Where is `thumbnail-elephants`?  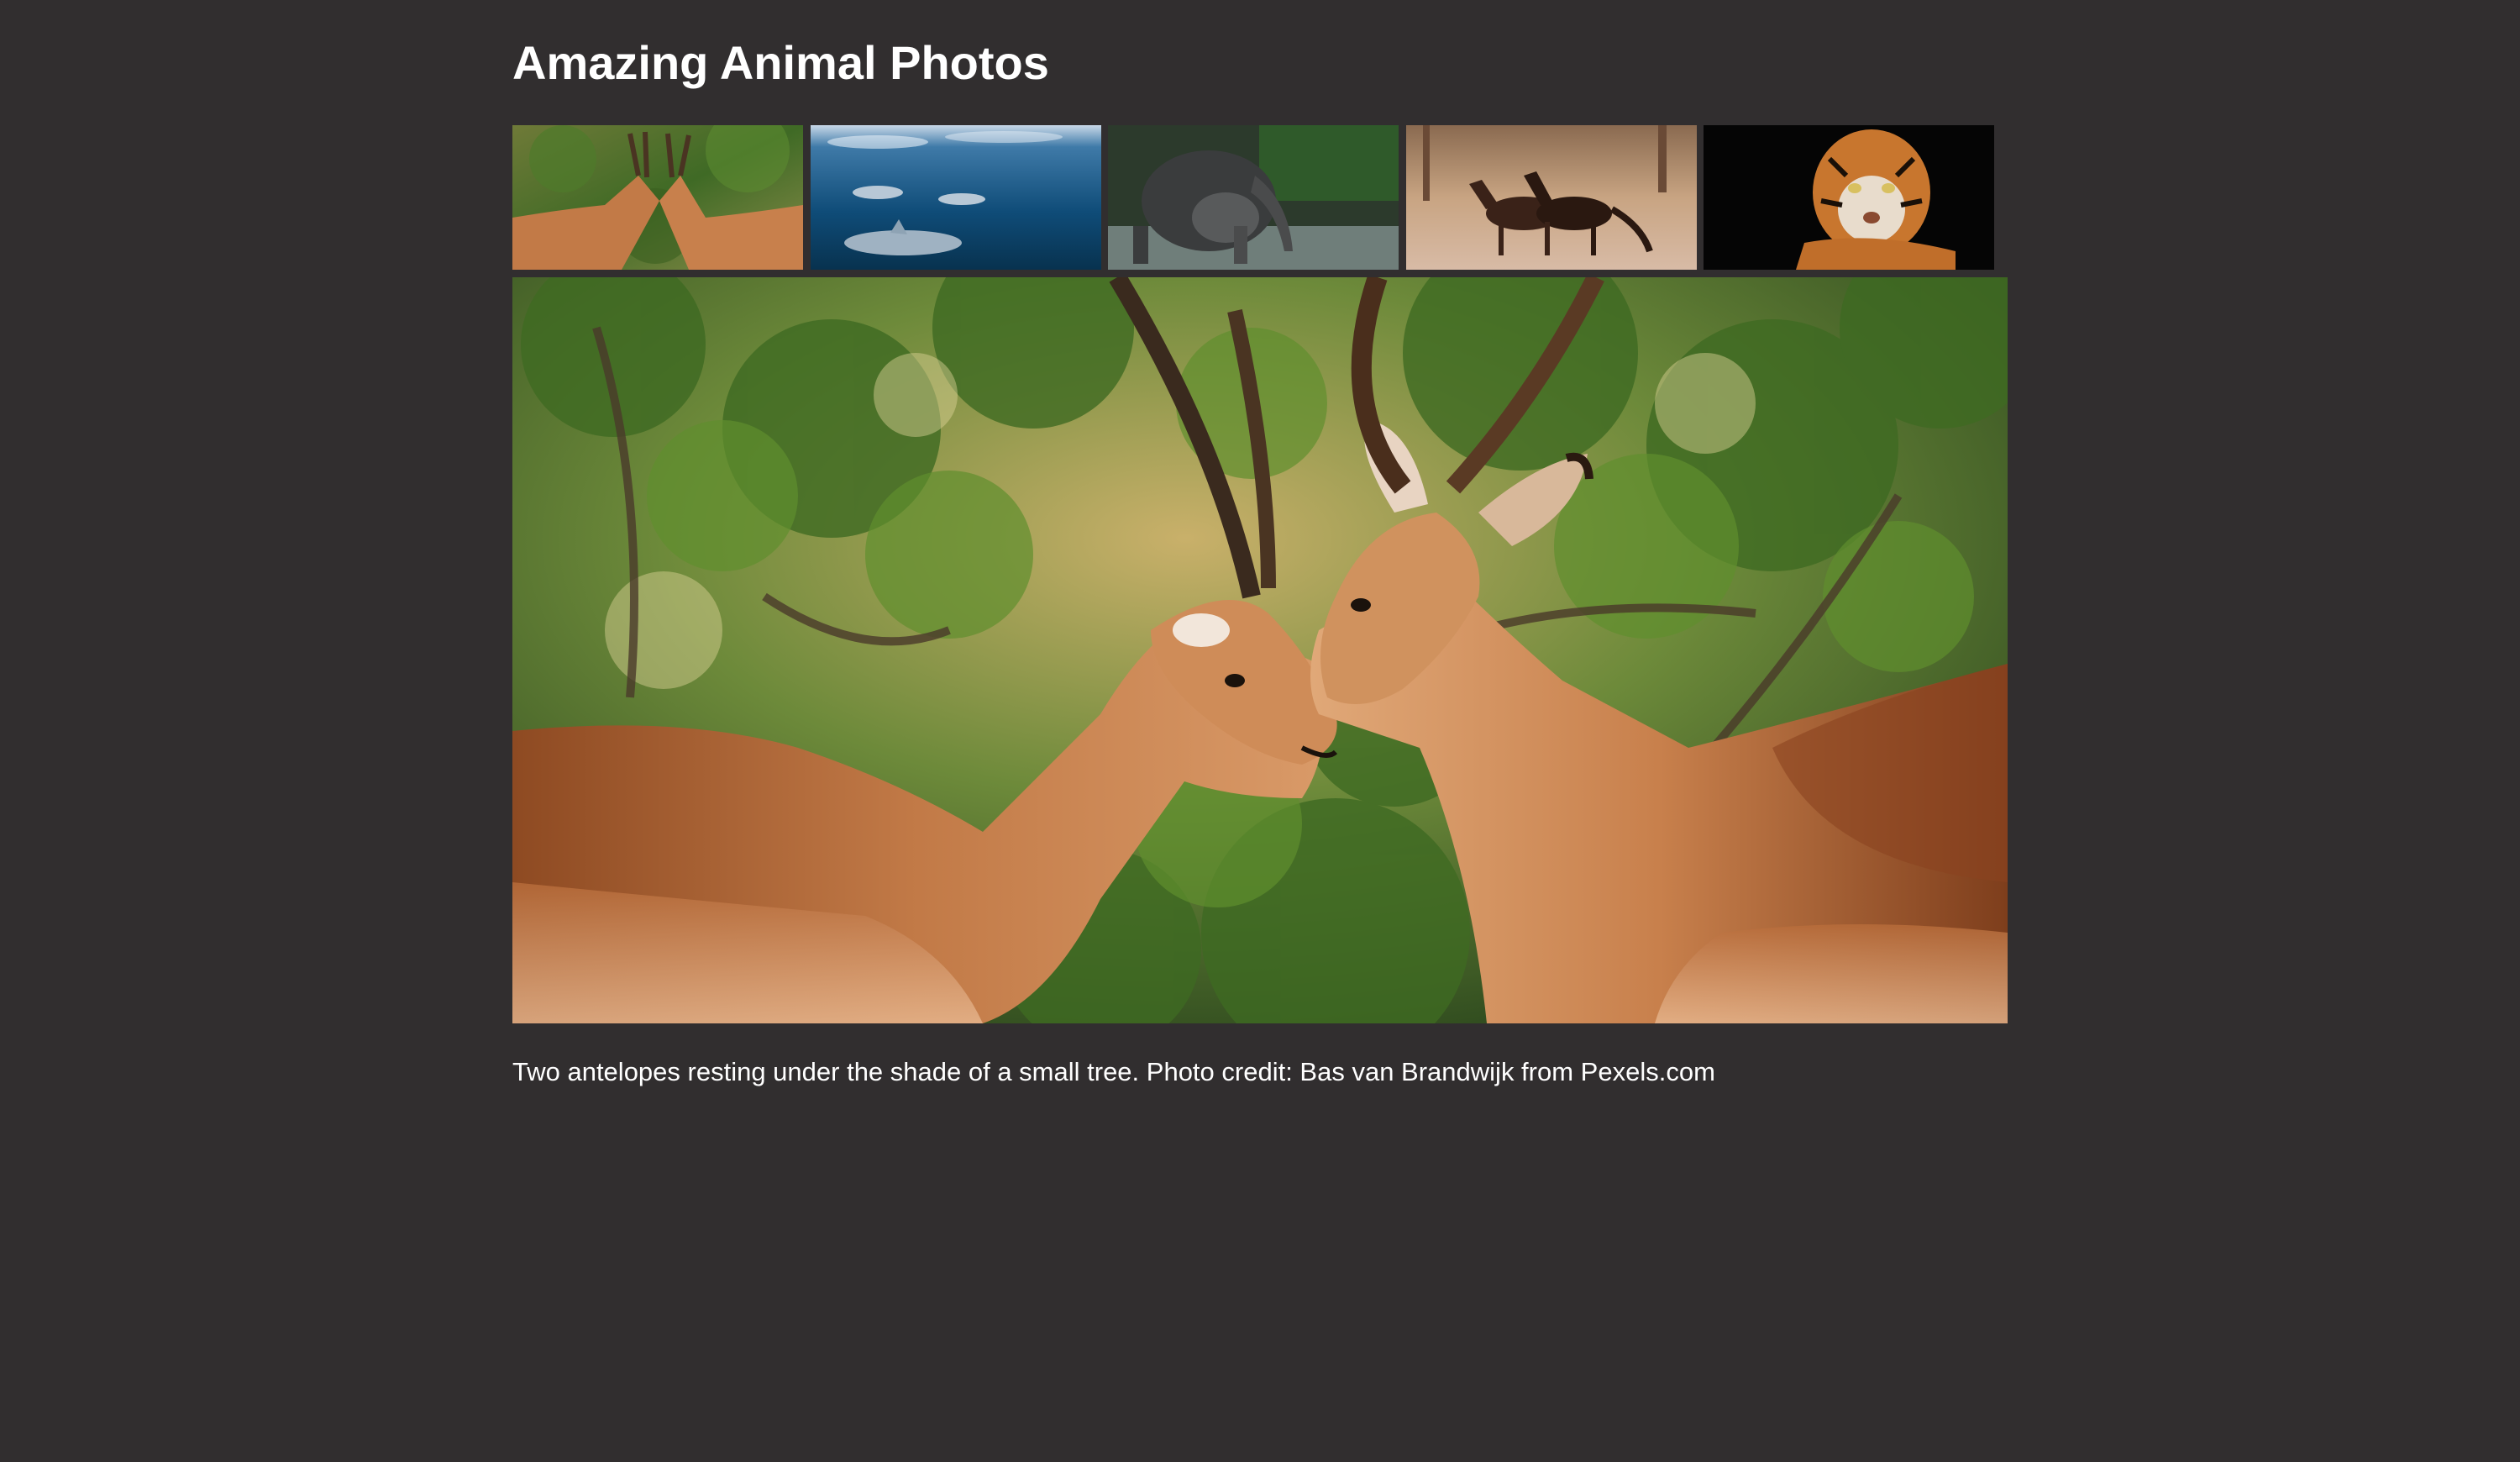 thumbnail-elephants is located at coordinates (1253, 197).